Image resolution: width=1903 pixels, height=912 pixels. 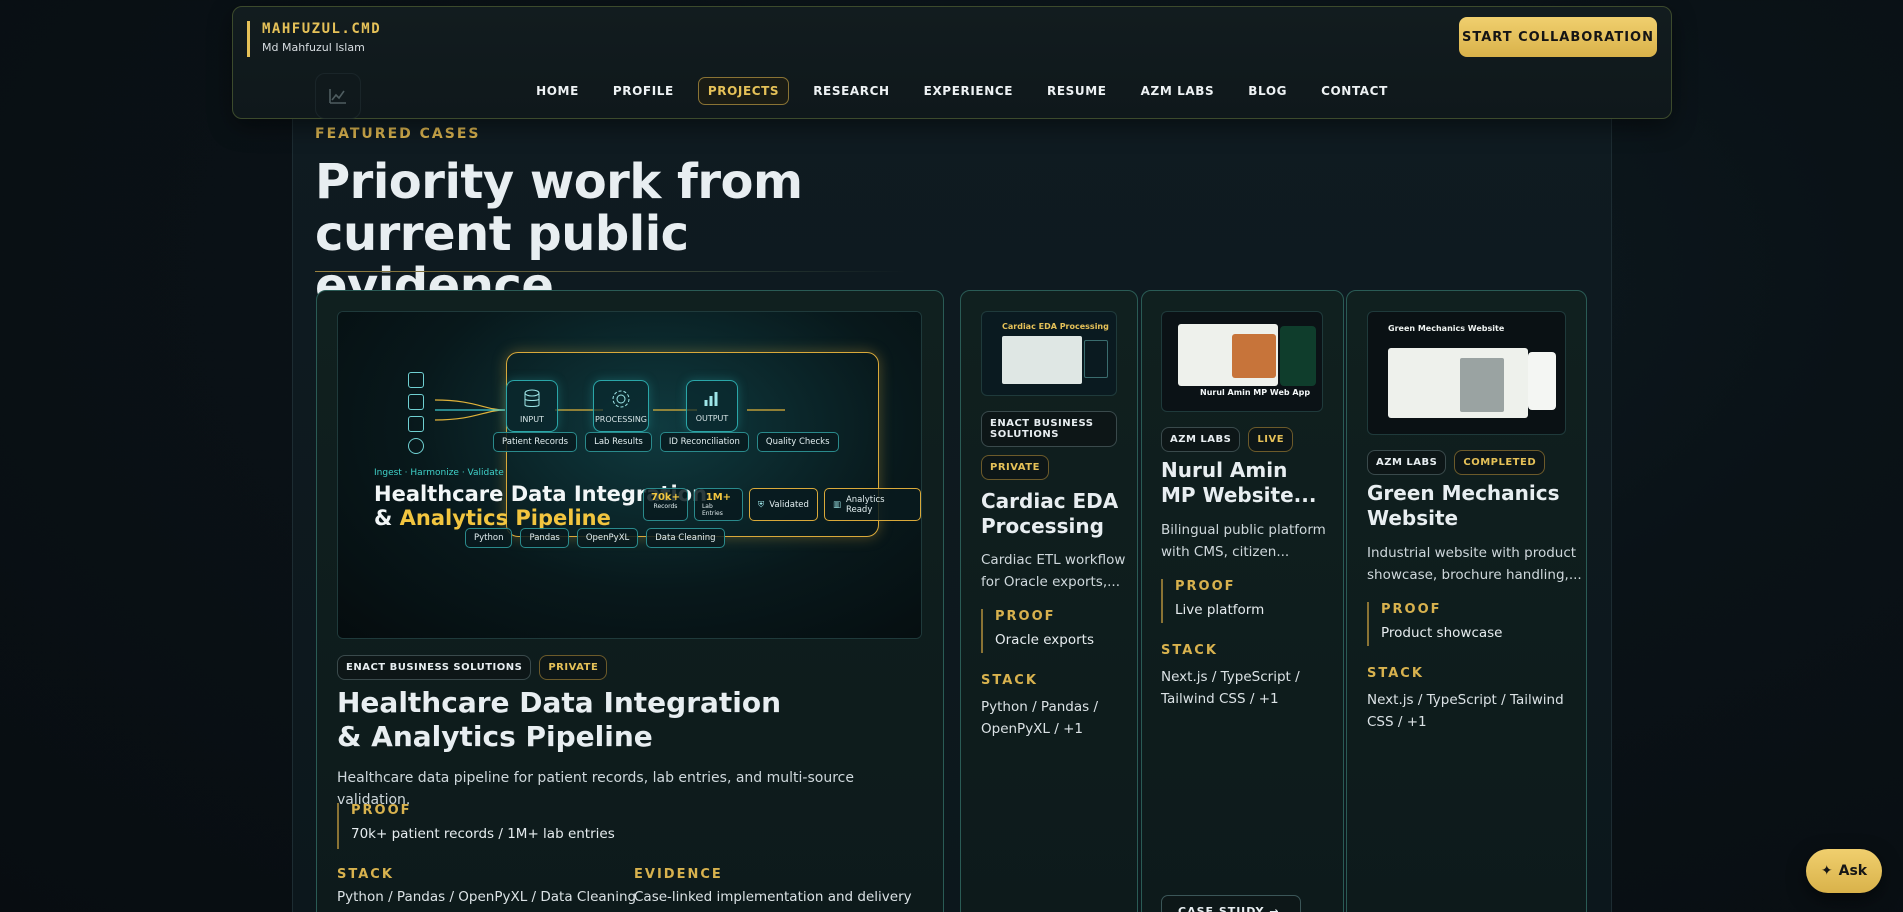 I want to click on status-tag: COMPLETED, so click(x=1500, y=462).